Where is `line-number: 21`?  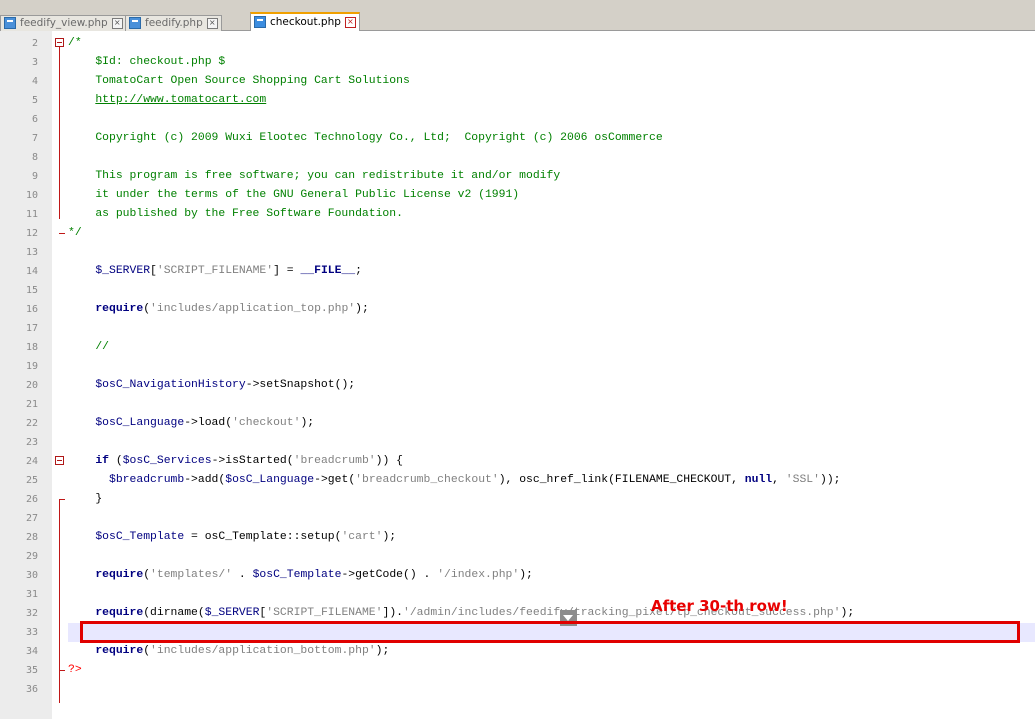
line-number: 21 is located at coordinates (31, 404).